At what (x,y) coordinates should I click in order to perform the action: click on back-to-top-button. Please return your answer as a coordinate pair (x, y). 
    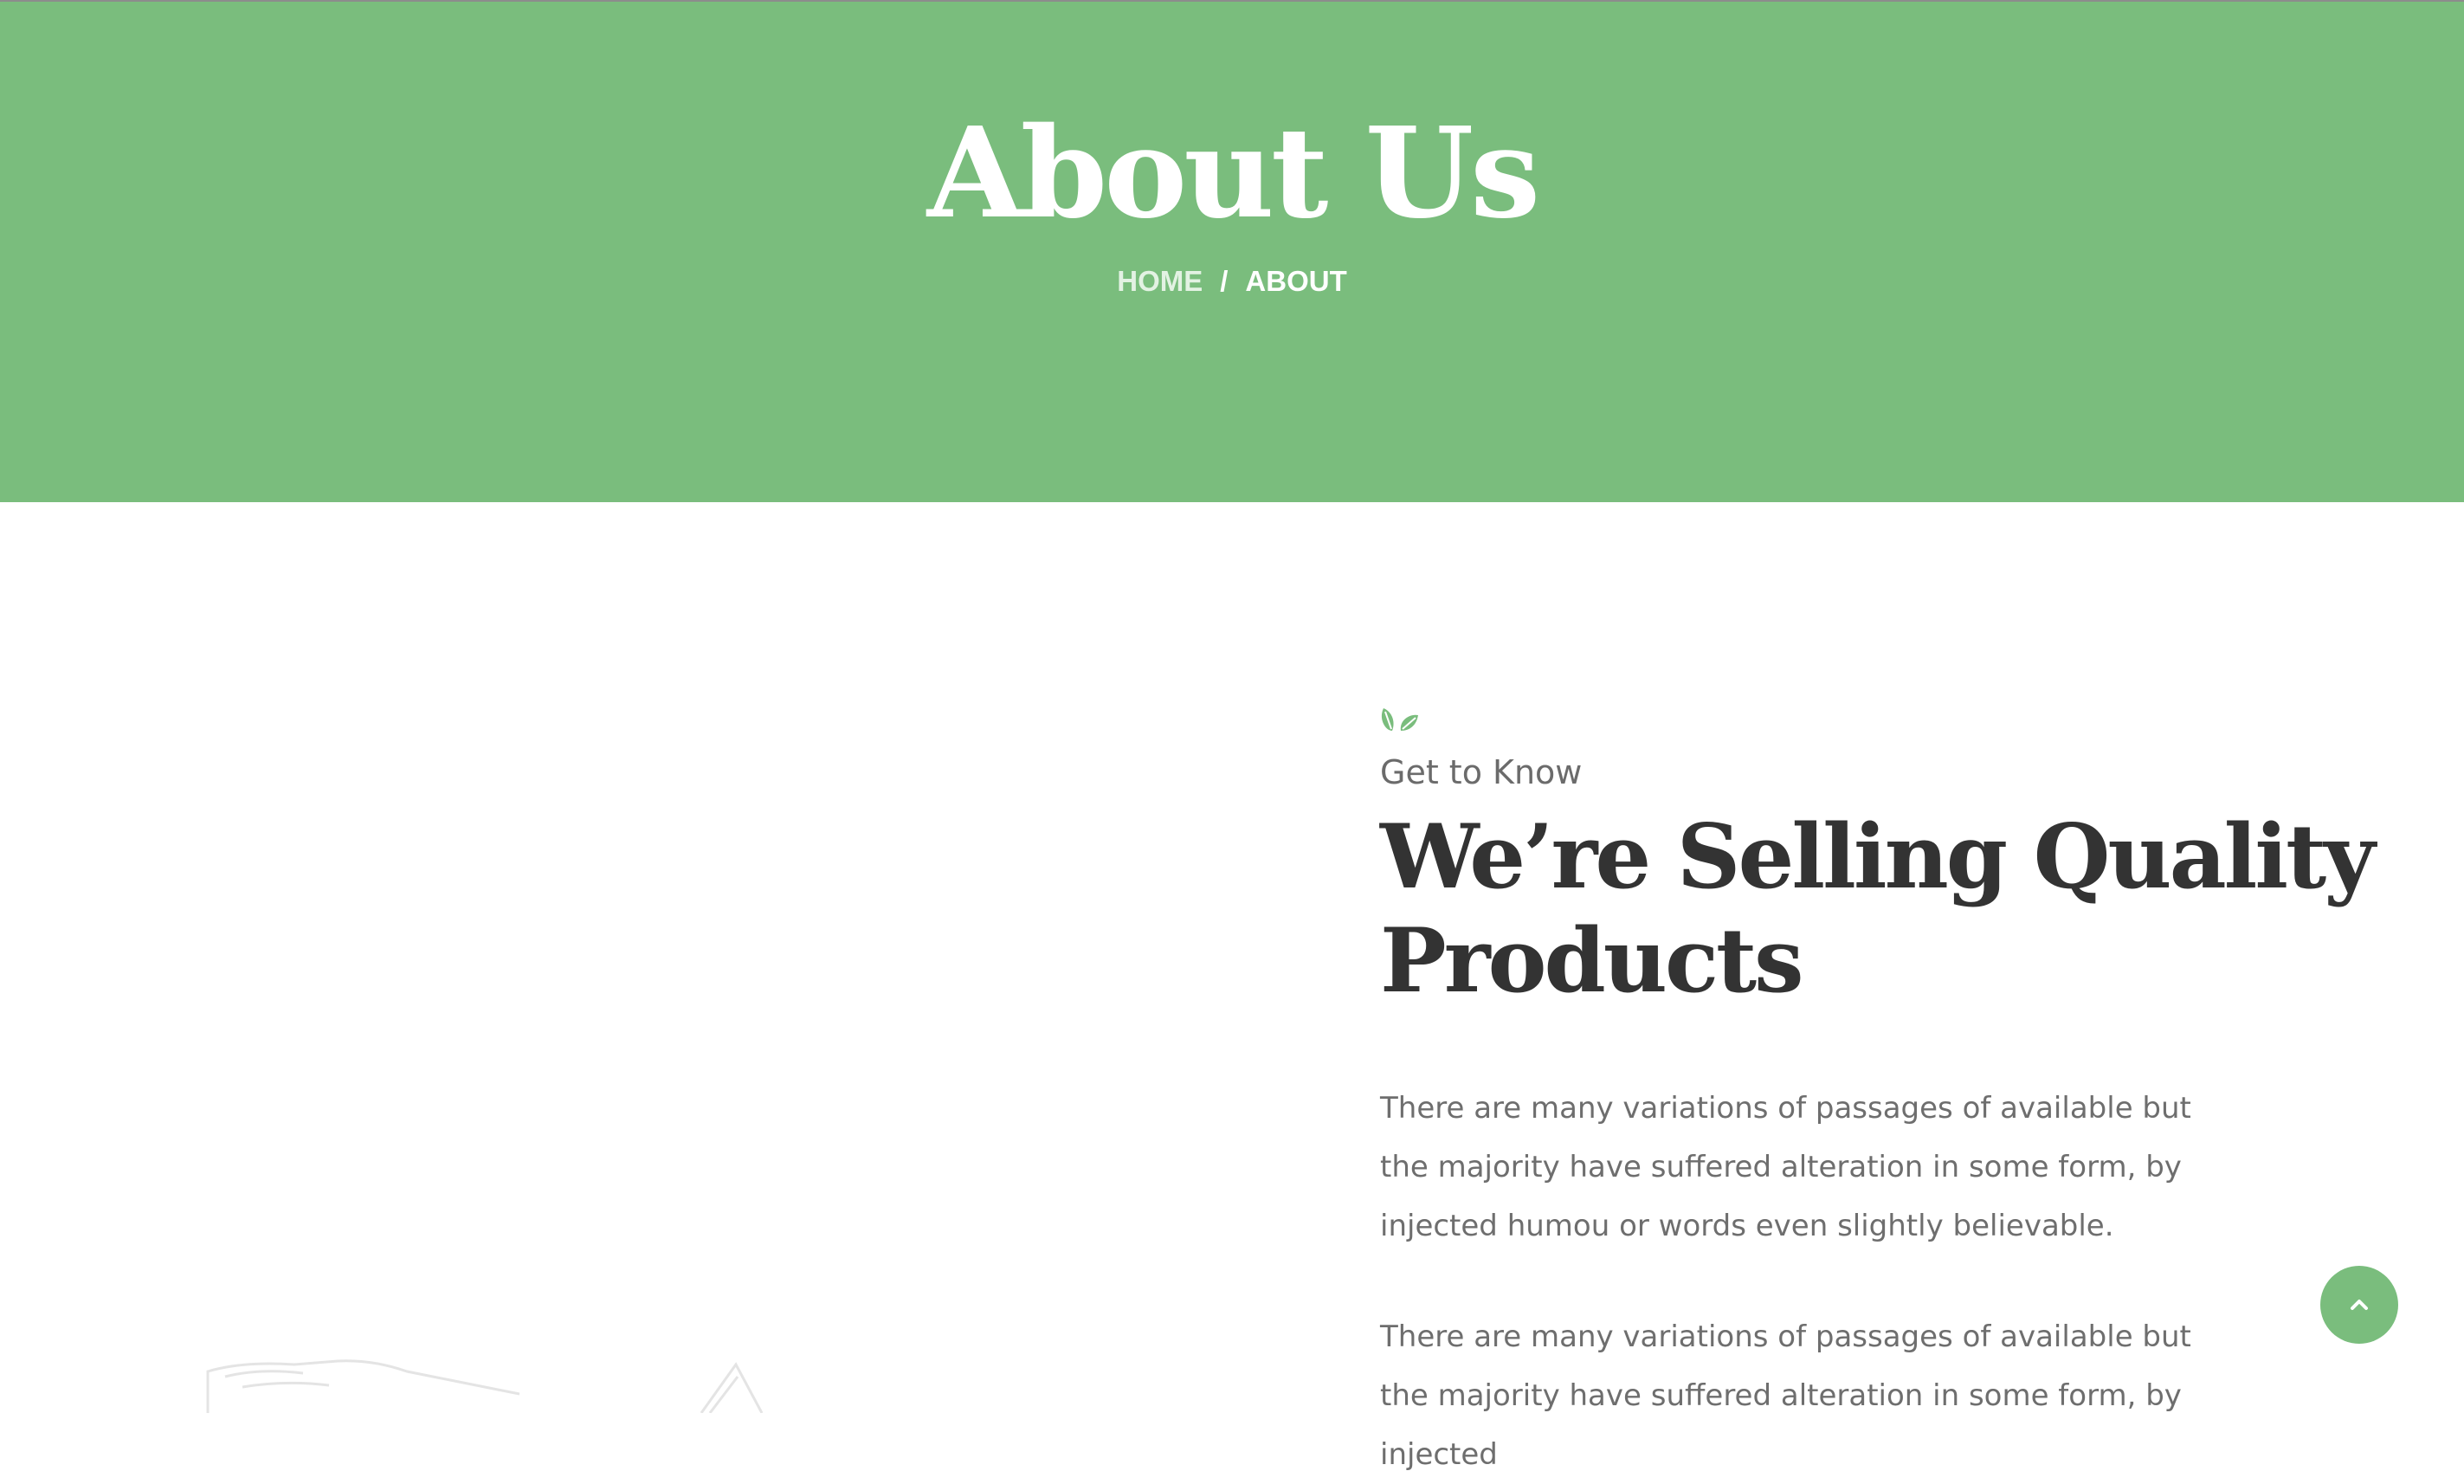
    Looking at the image, I should click on (2359, 1305).